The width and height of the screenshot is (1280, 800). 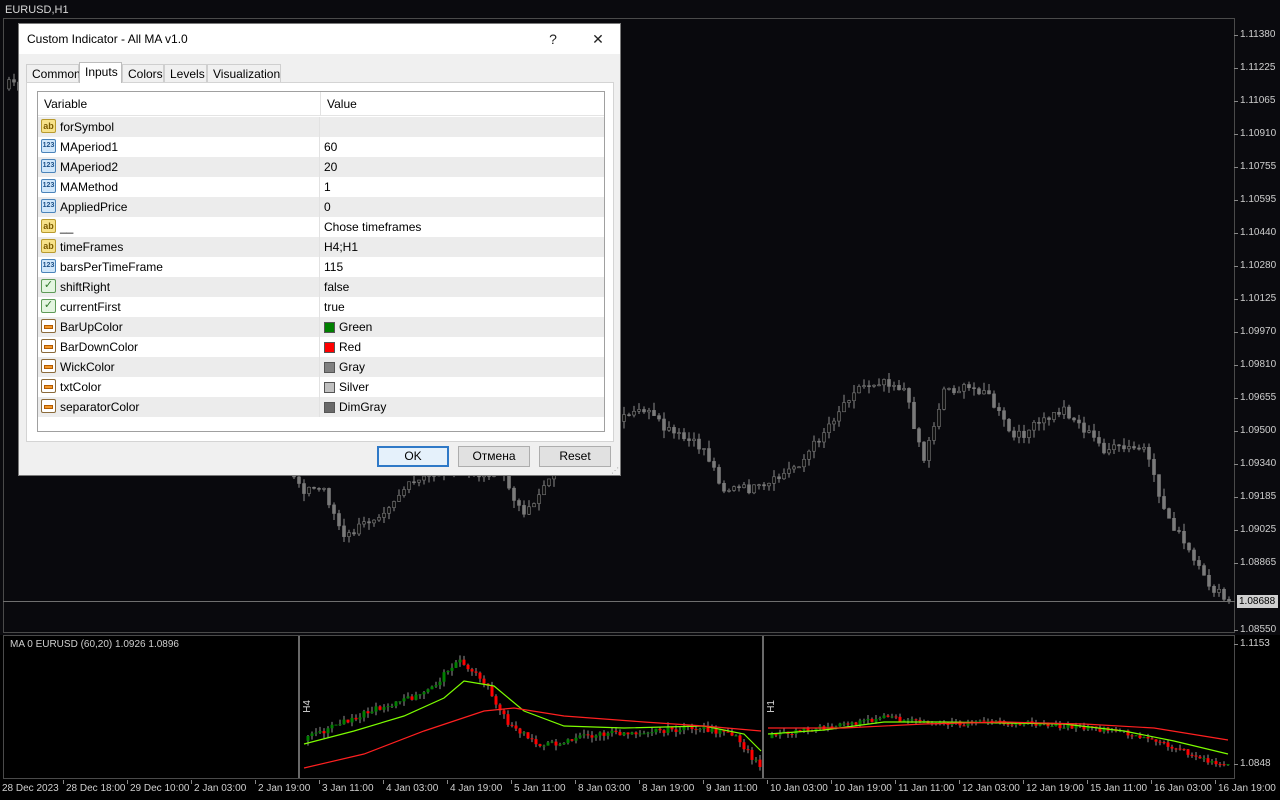 I want to click on input-row-currentfirst: ✓ currentFirst true, so click(x=321, y=307).